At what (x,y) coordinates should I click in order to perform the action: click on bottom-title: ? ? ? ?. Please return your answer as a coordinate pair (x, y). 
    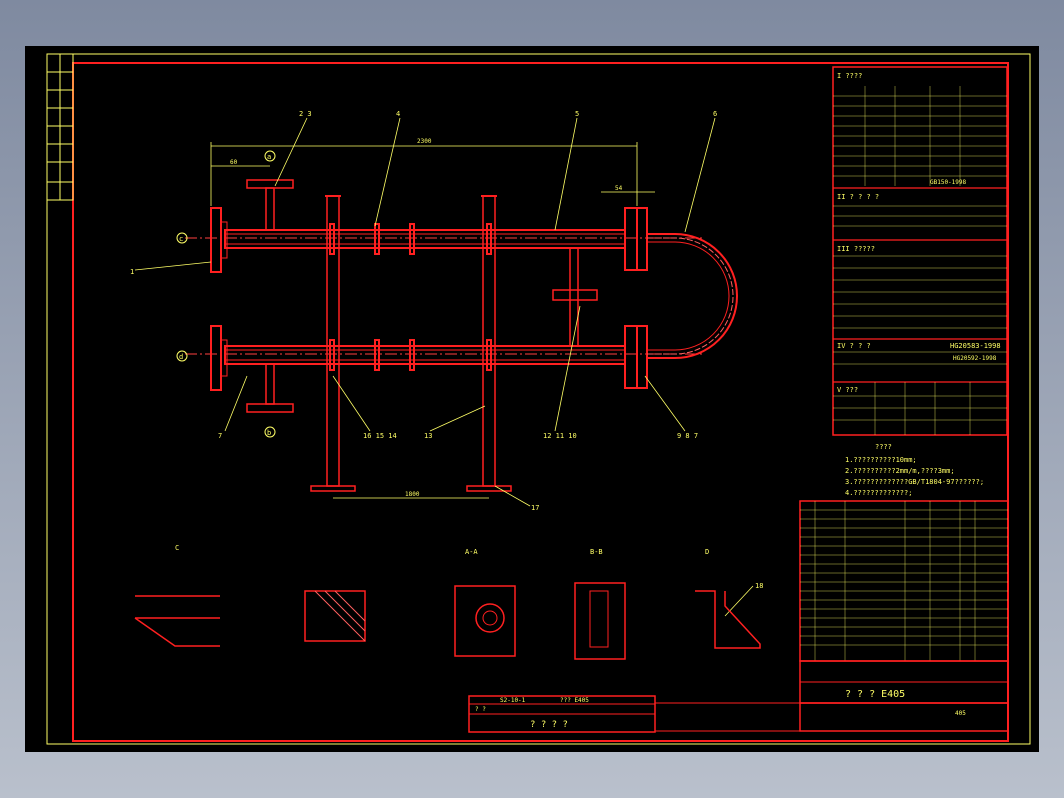
    Looking at the image, I should click on (549, 725).